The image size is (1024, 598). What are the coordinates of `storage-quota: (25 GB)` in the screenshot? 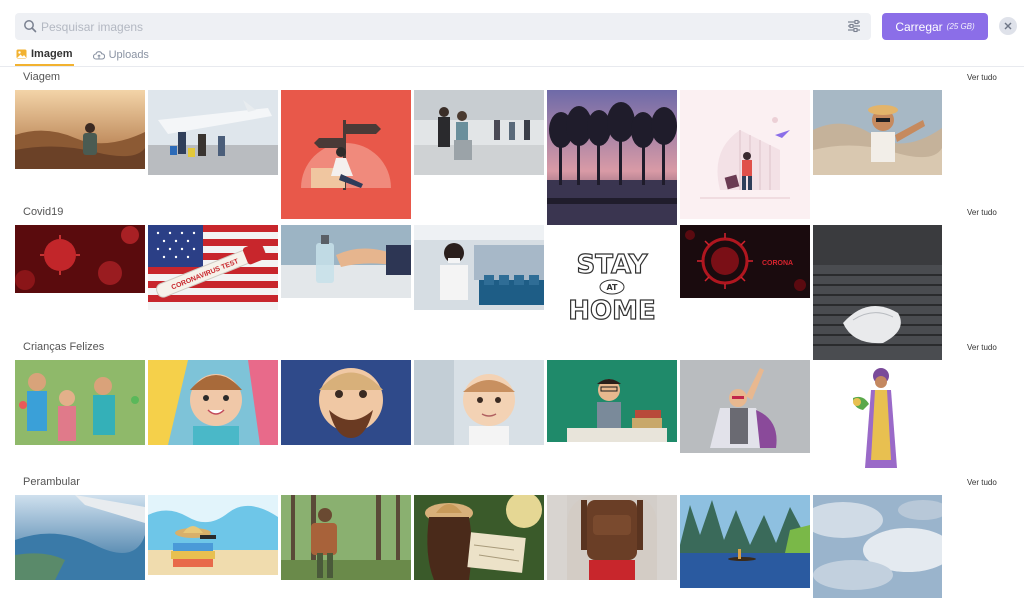 It's located at (960, 26).